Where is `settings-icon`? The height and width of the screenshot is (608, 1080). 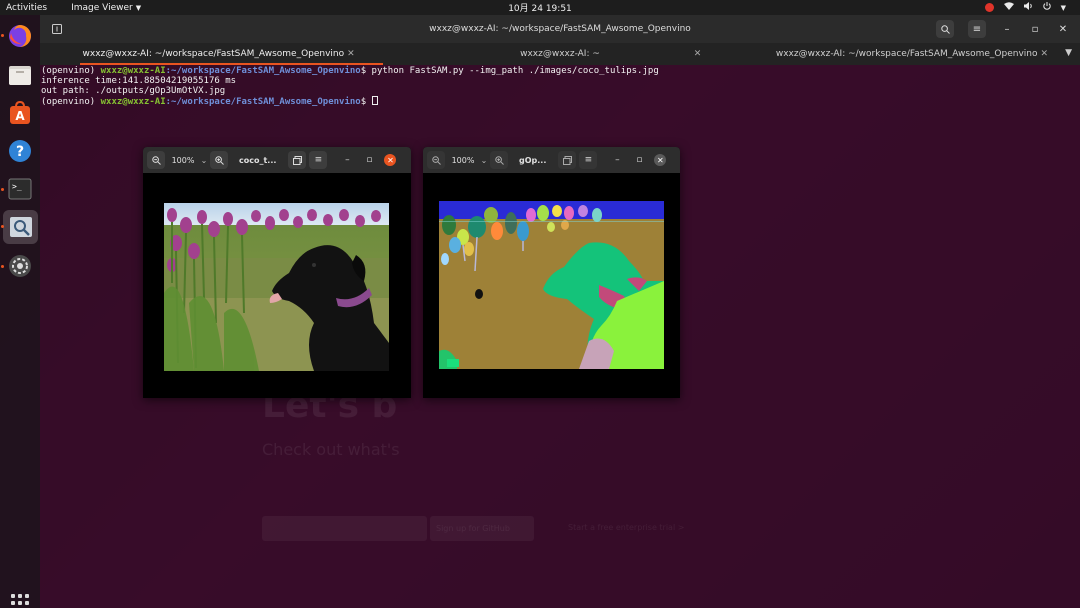 settings-icon is located at coordinates (20, 266).